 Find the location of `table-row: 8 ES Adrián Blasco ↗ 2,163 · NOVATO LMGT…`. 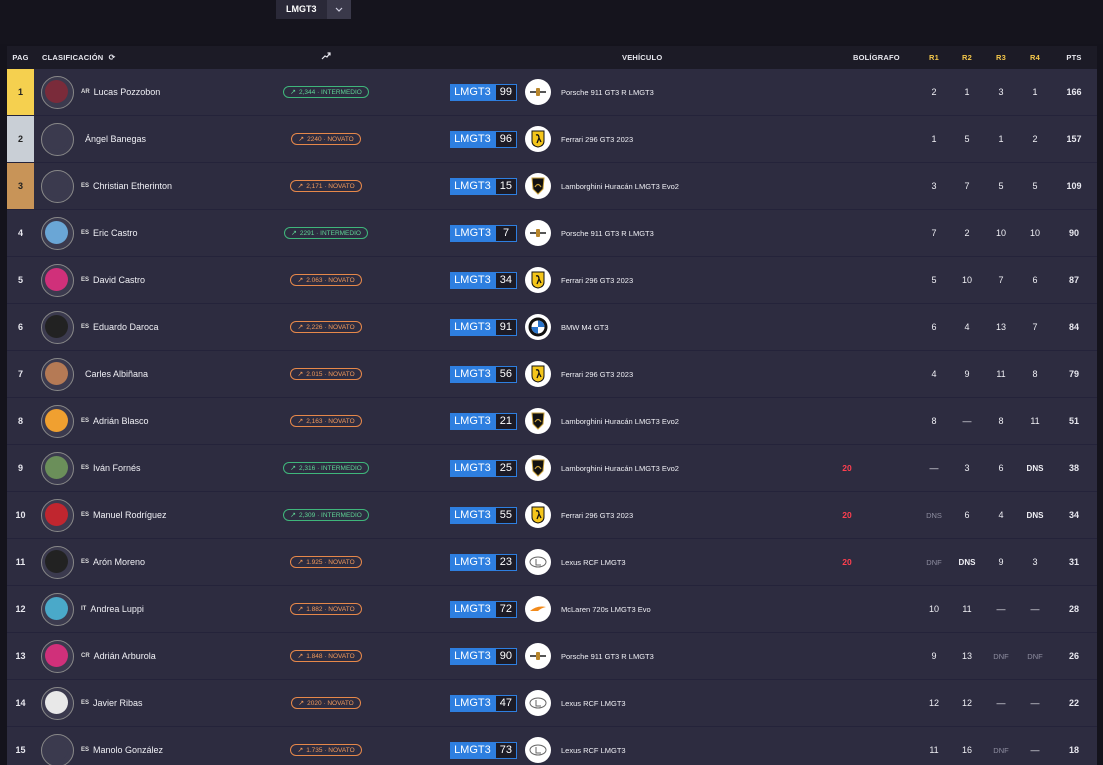

table-row: 8 ES Adrián Blasco ↗ 2,163 · NOVATO LMGT… is located at coordinates (552, 421).